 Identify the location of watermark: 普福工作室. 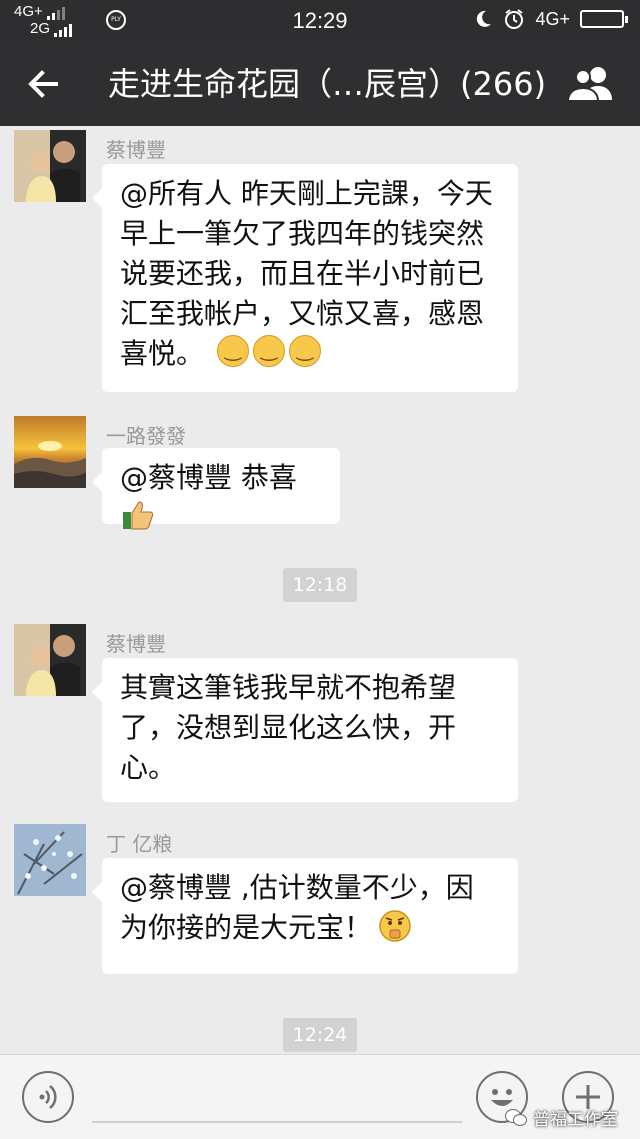
(561, 1117).